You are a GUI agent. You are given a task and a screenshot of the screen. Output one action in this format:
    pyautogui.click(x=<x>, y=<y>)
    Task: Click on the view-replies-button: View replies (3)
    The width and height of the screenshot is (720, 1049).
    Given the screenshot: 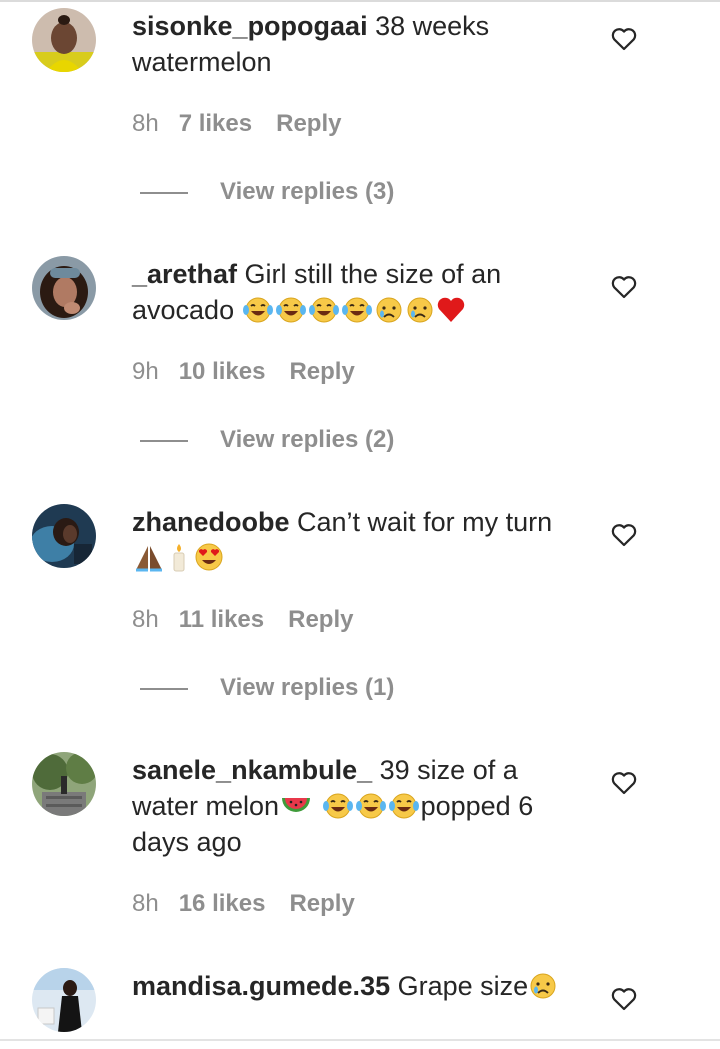 What is the action you would take?
    pyautogui.click(x=267, y=193)
    